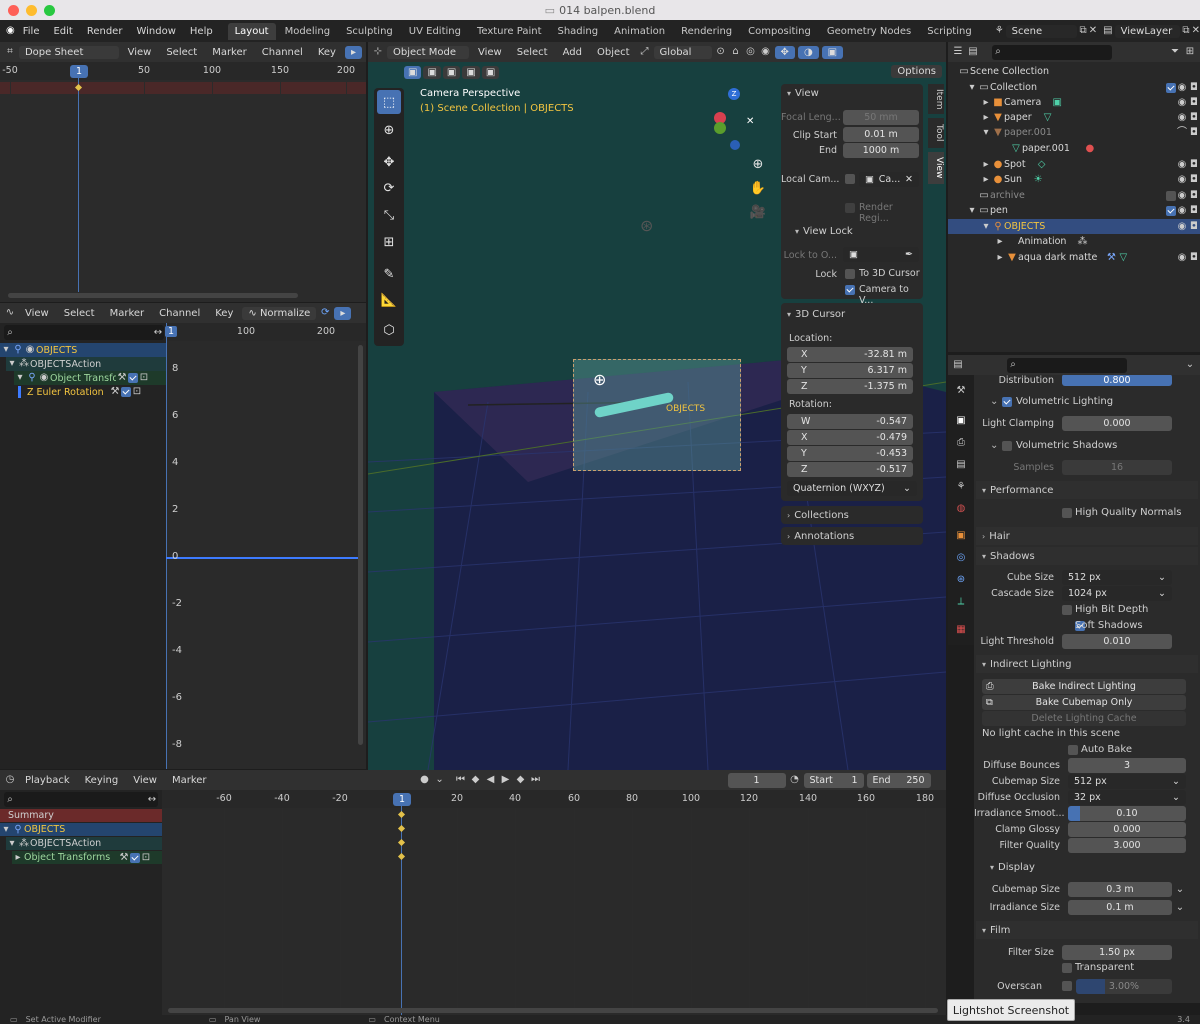  What do you see at coordinates (1090, 102) in the screenshot?
I see `outliner-camera: ▸ ■ Camera ▣ ◉ ◘` at bounding box center [1090, 102].